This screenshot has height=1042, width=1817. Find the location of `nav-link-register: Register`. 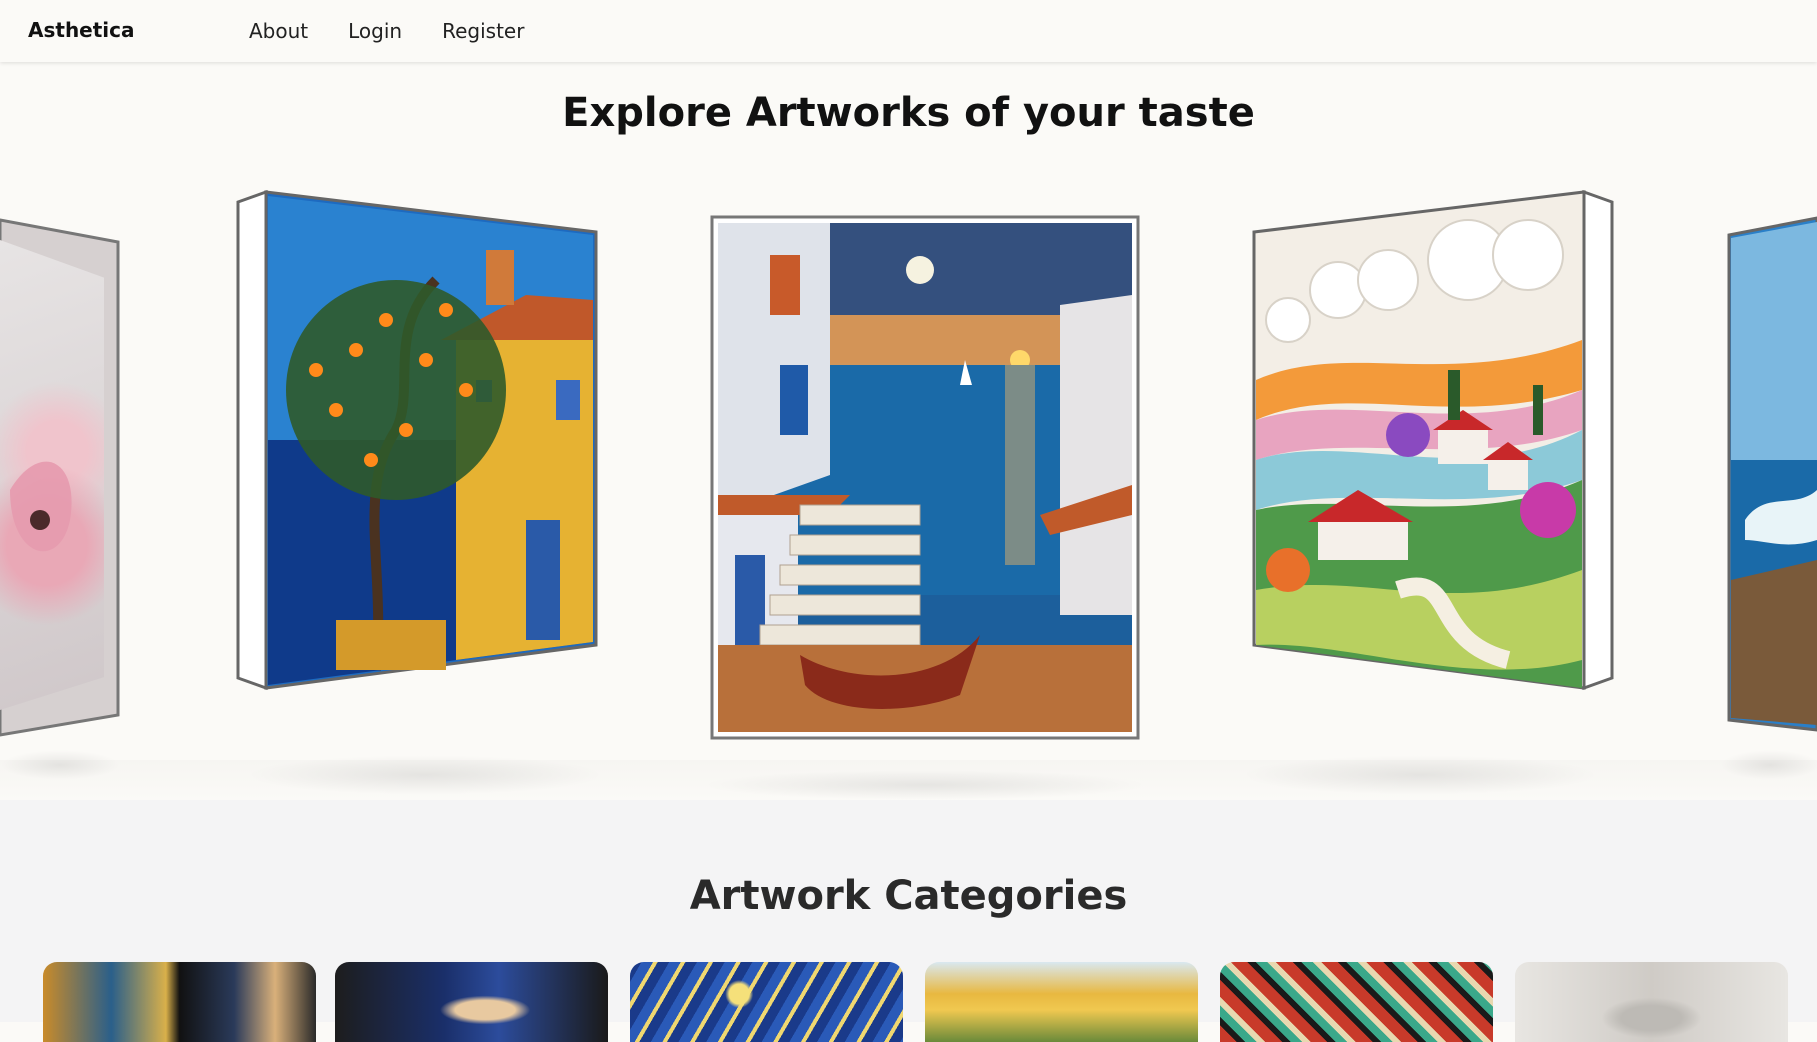

nav-link-register: Register is located at coordinates (483, 31).